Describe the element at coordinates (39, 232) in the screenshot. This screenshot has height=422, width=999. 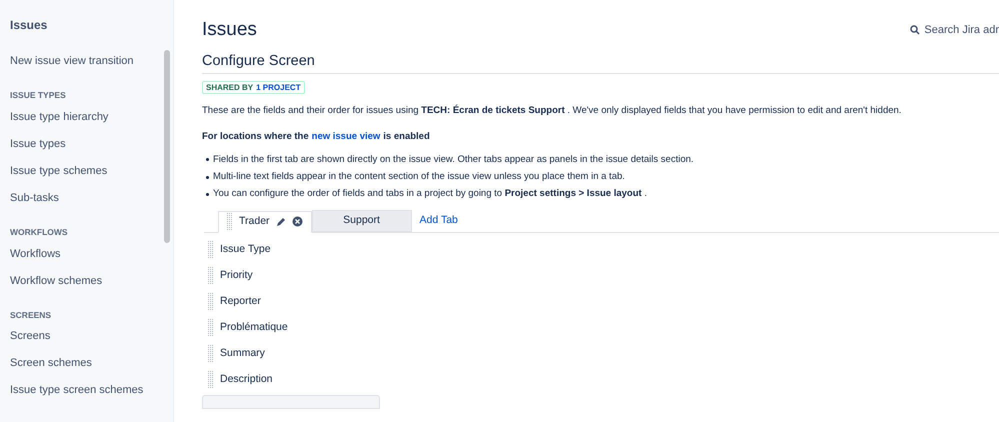
I see `section-heading: WORKFLOWS` at that location.